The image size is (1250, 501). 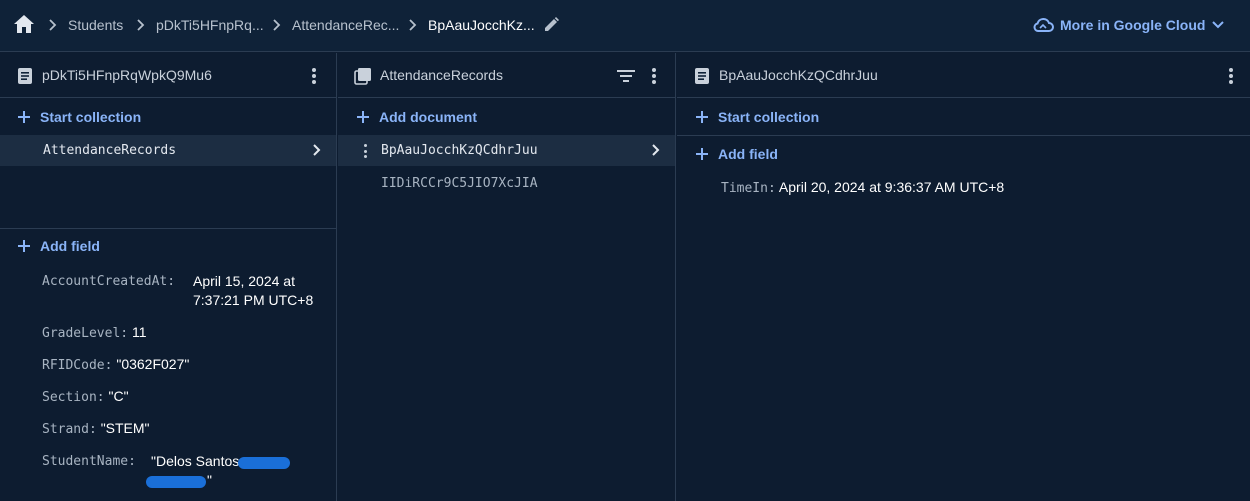 I want to click on field-strand: Strand: "STEM", so click(x=96, y=428).